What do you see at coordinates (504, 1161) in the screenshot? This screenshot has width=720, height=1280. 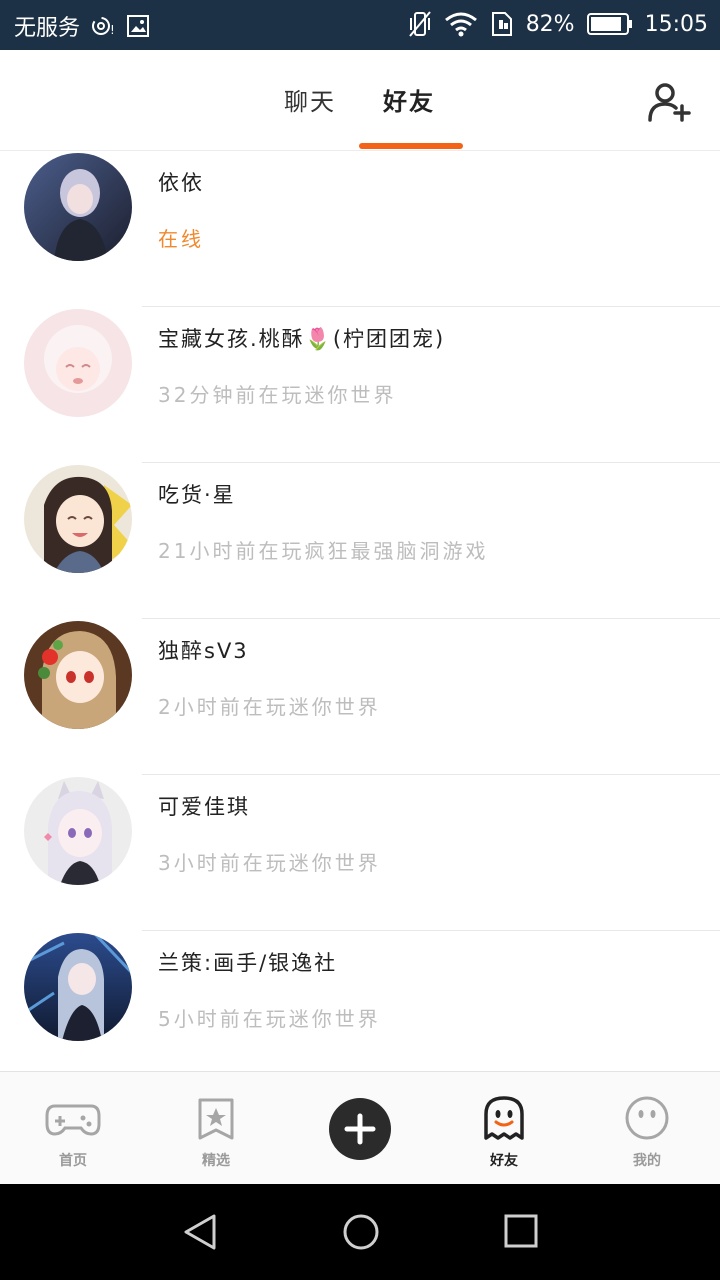 I see `nav-friends-label: 好友` at bounding box center [504, 1161].